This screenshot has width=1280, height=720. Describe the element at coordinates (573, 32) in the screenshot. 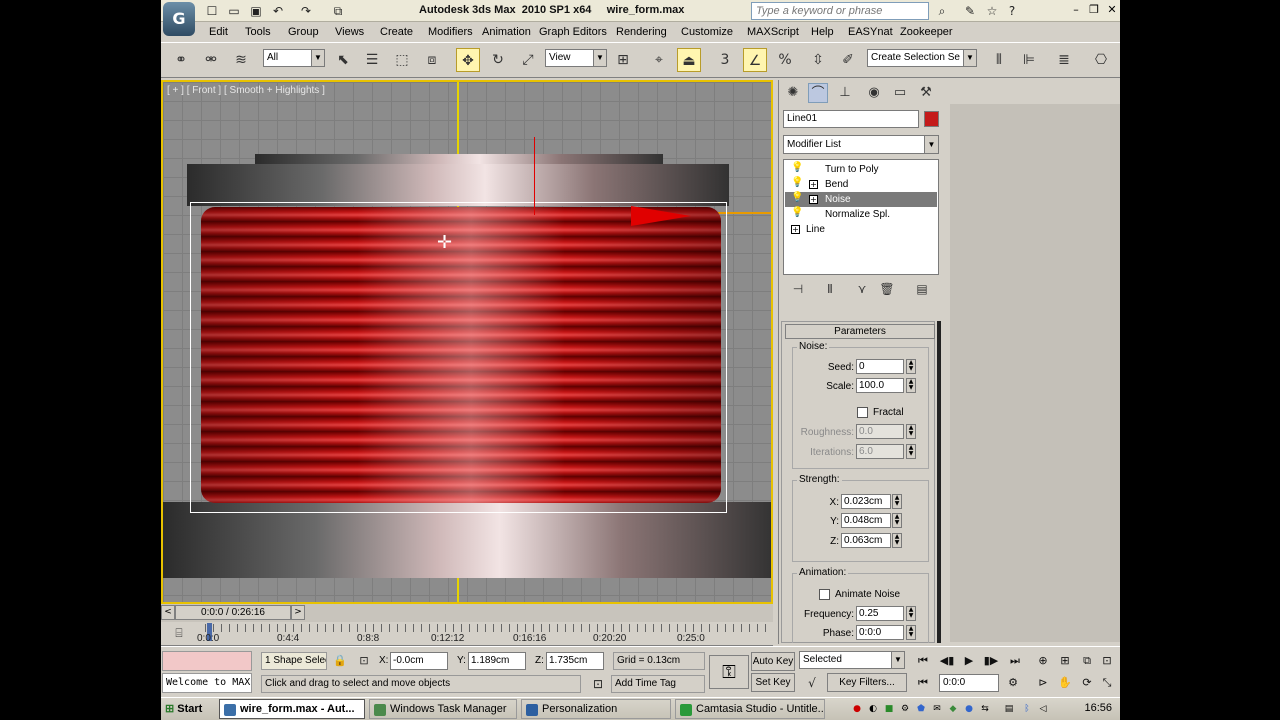

I see `menu-graph-editors: Graph Editors` at that location.